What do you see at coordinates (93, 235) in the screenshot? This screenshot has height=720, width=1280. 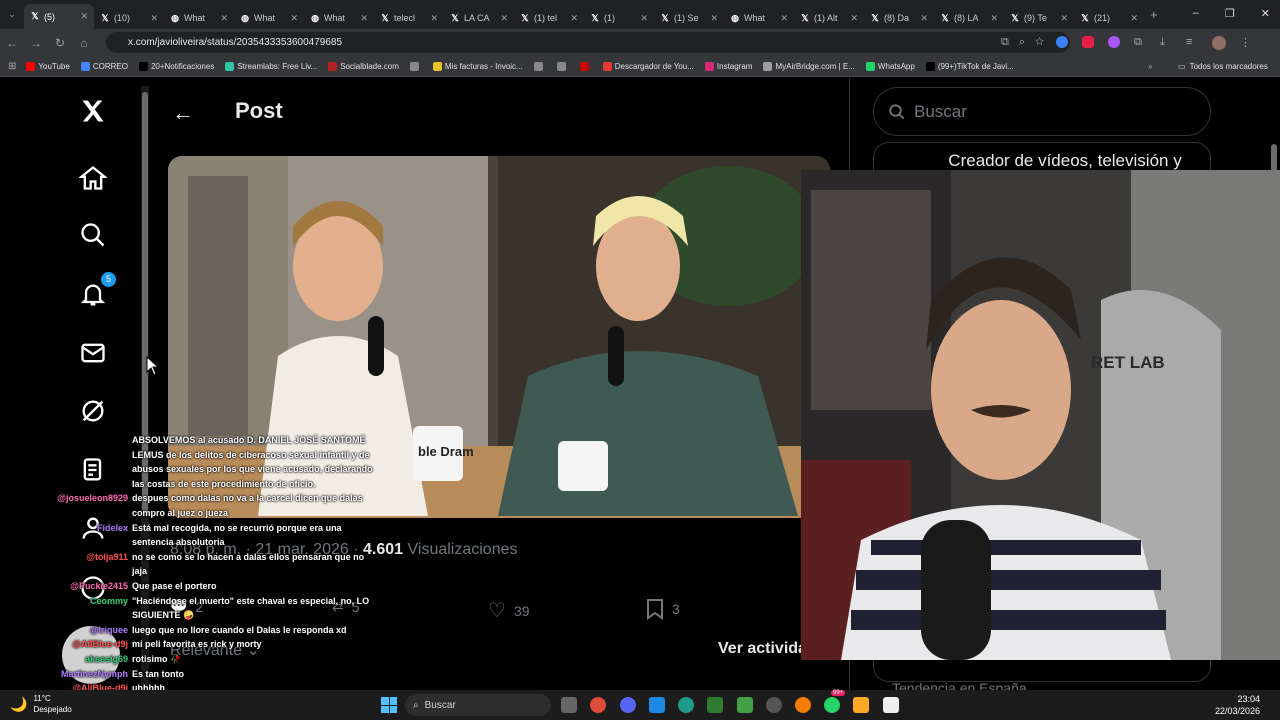 I see `search-icon` at bounding box center [93, 235].